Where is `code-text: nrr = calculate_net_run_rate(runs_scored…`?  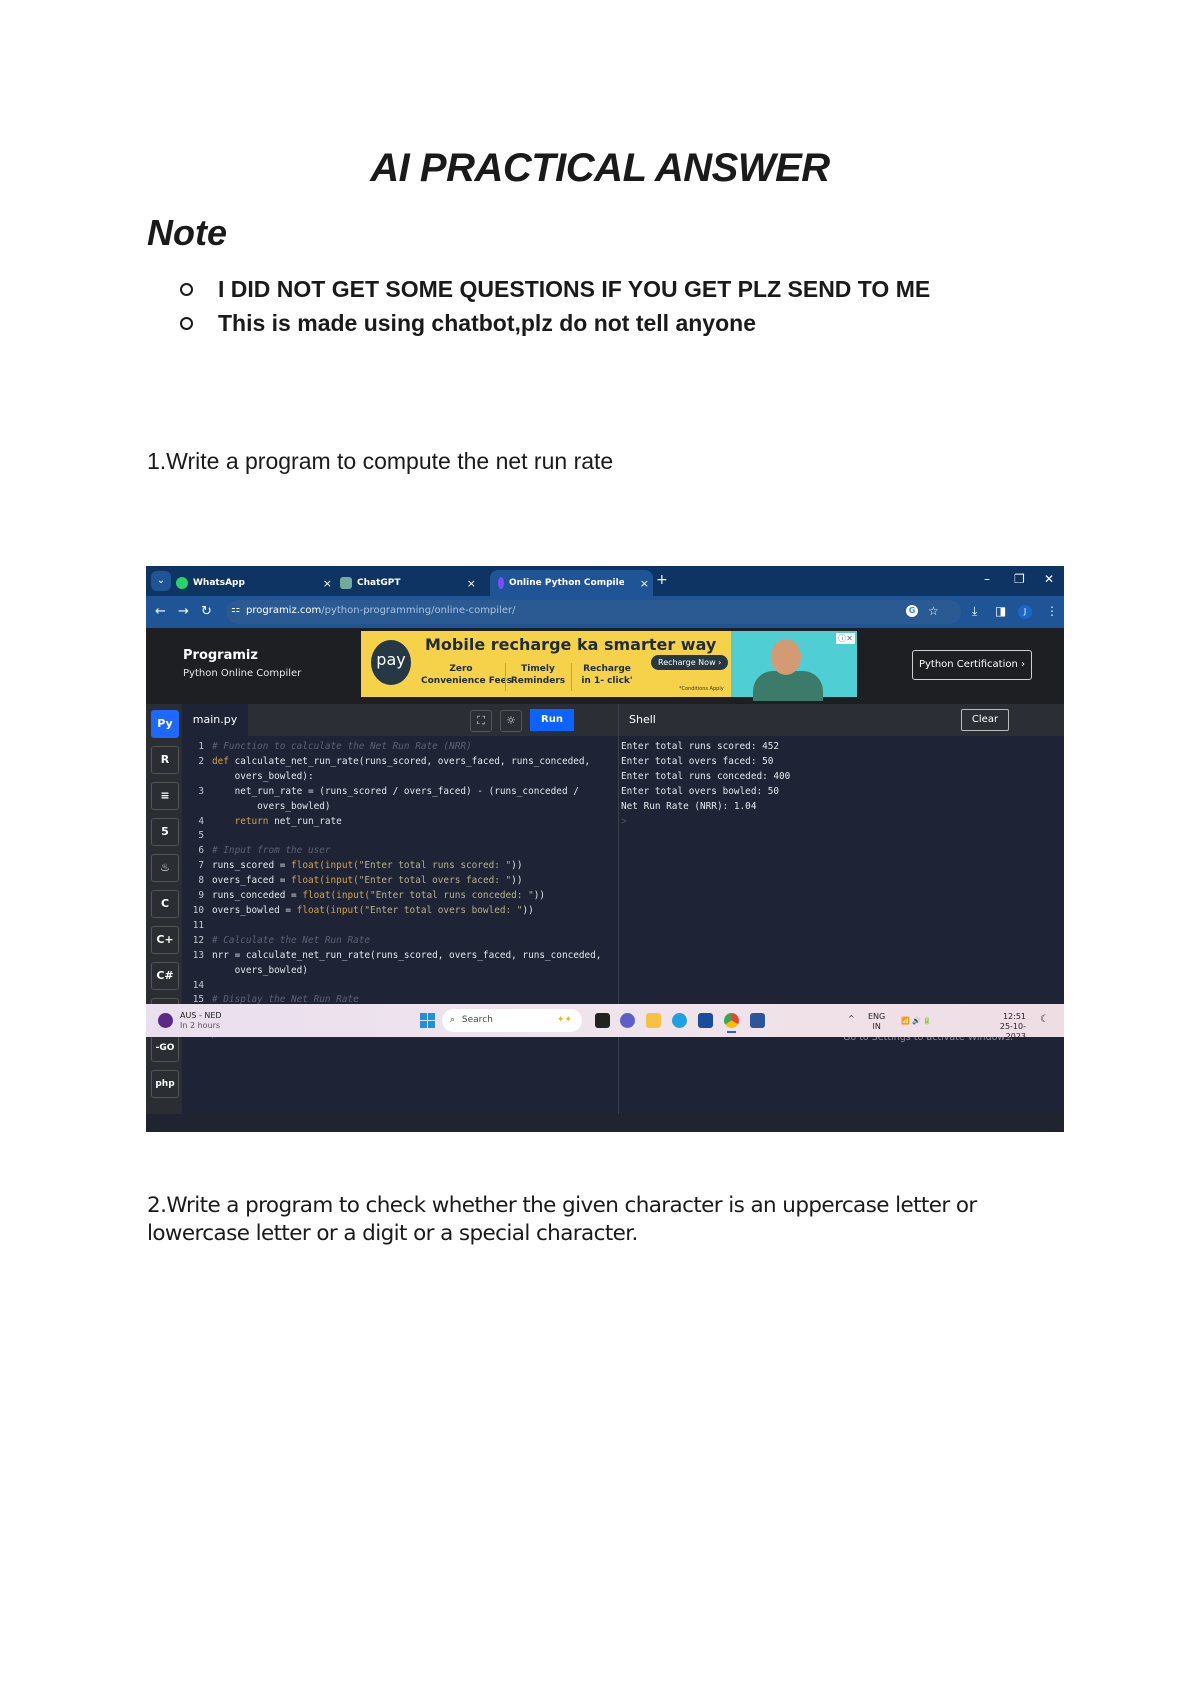
code-text: nrr = calculate_net_run_rate(runs_scored… is located at coordinates (406, 956).